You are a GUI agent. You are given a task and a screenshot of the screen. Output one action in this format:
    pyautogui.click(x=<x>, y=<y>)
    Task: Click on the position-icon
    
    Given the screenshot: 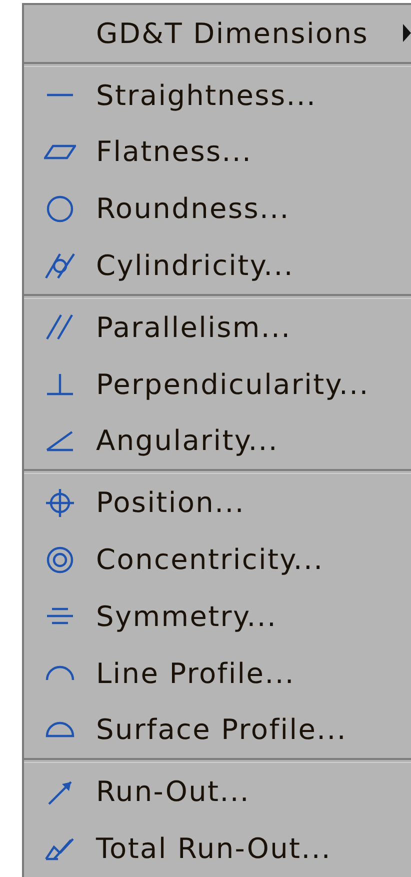 What is the action you would take?
    pyautogui.click(x=60, y=502)
    